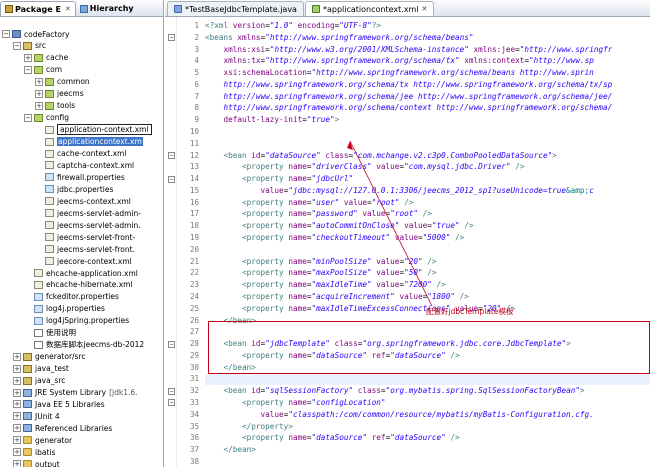  Describe the element at coordinates (78, 285) in the screenshot. I see `tree-item: ehcache-hibernate.xml` at that location.